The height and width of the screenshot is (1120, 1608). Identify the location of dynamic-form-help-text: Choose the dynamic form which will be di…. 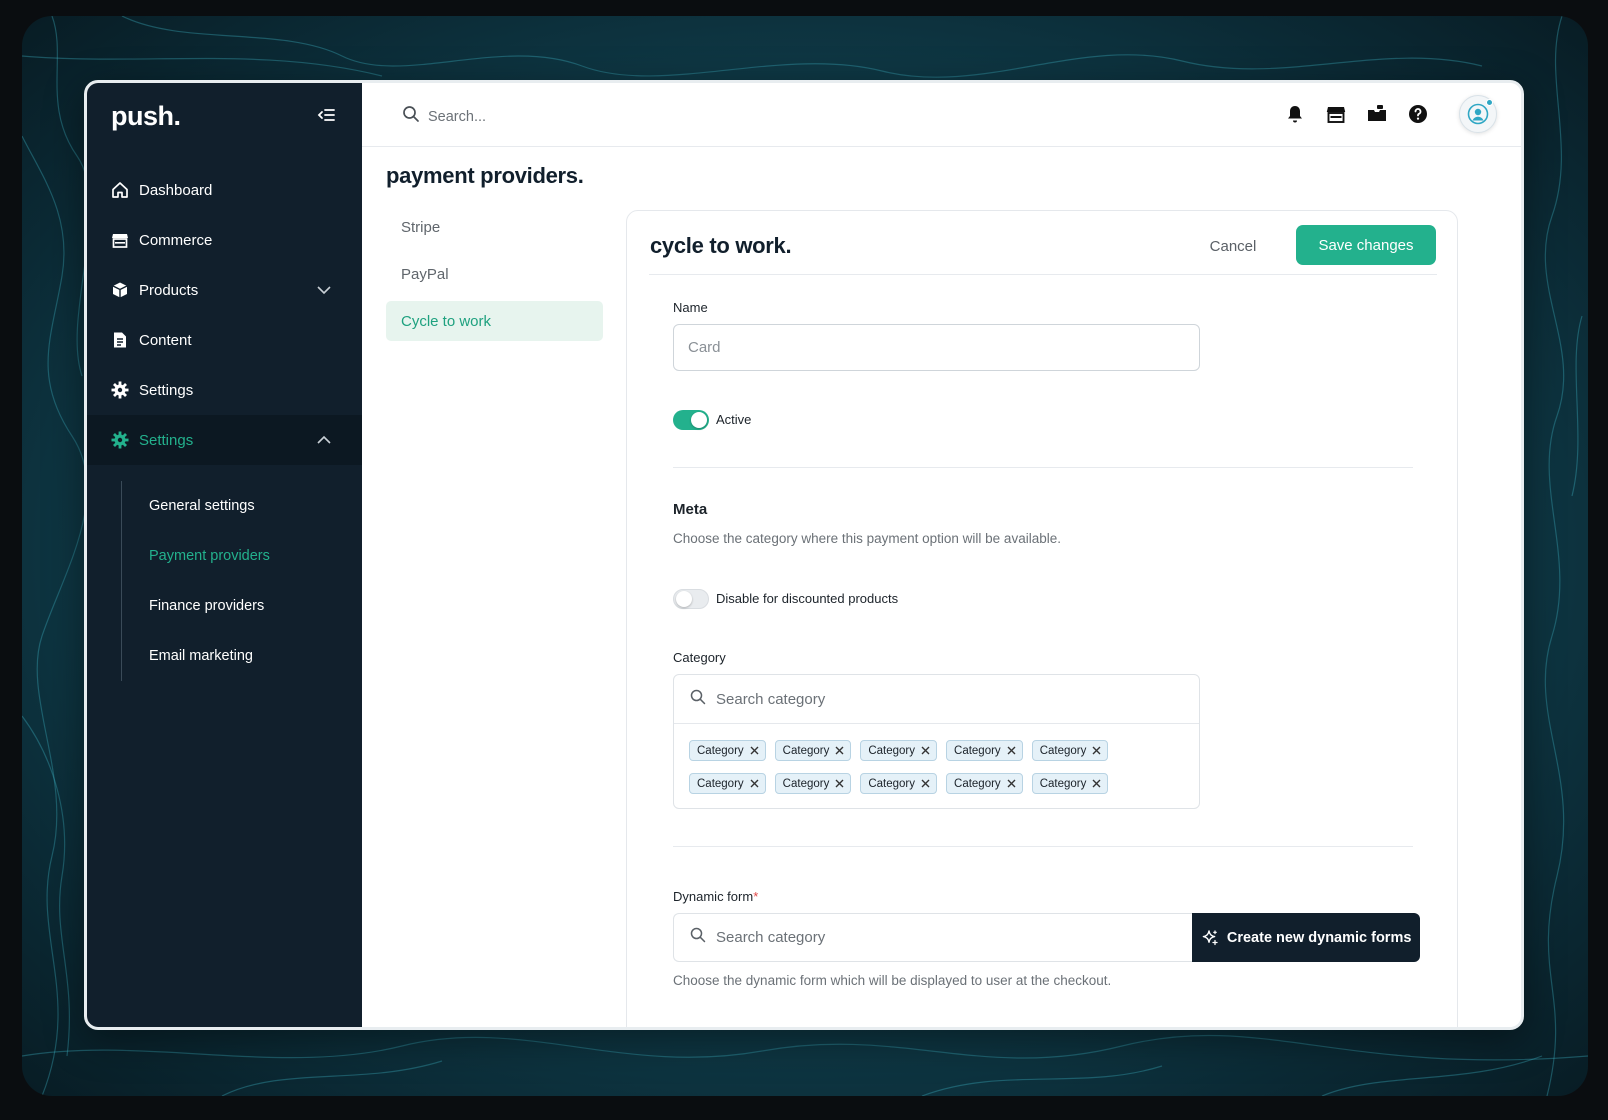
(892, 980).